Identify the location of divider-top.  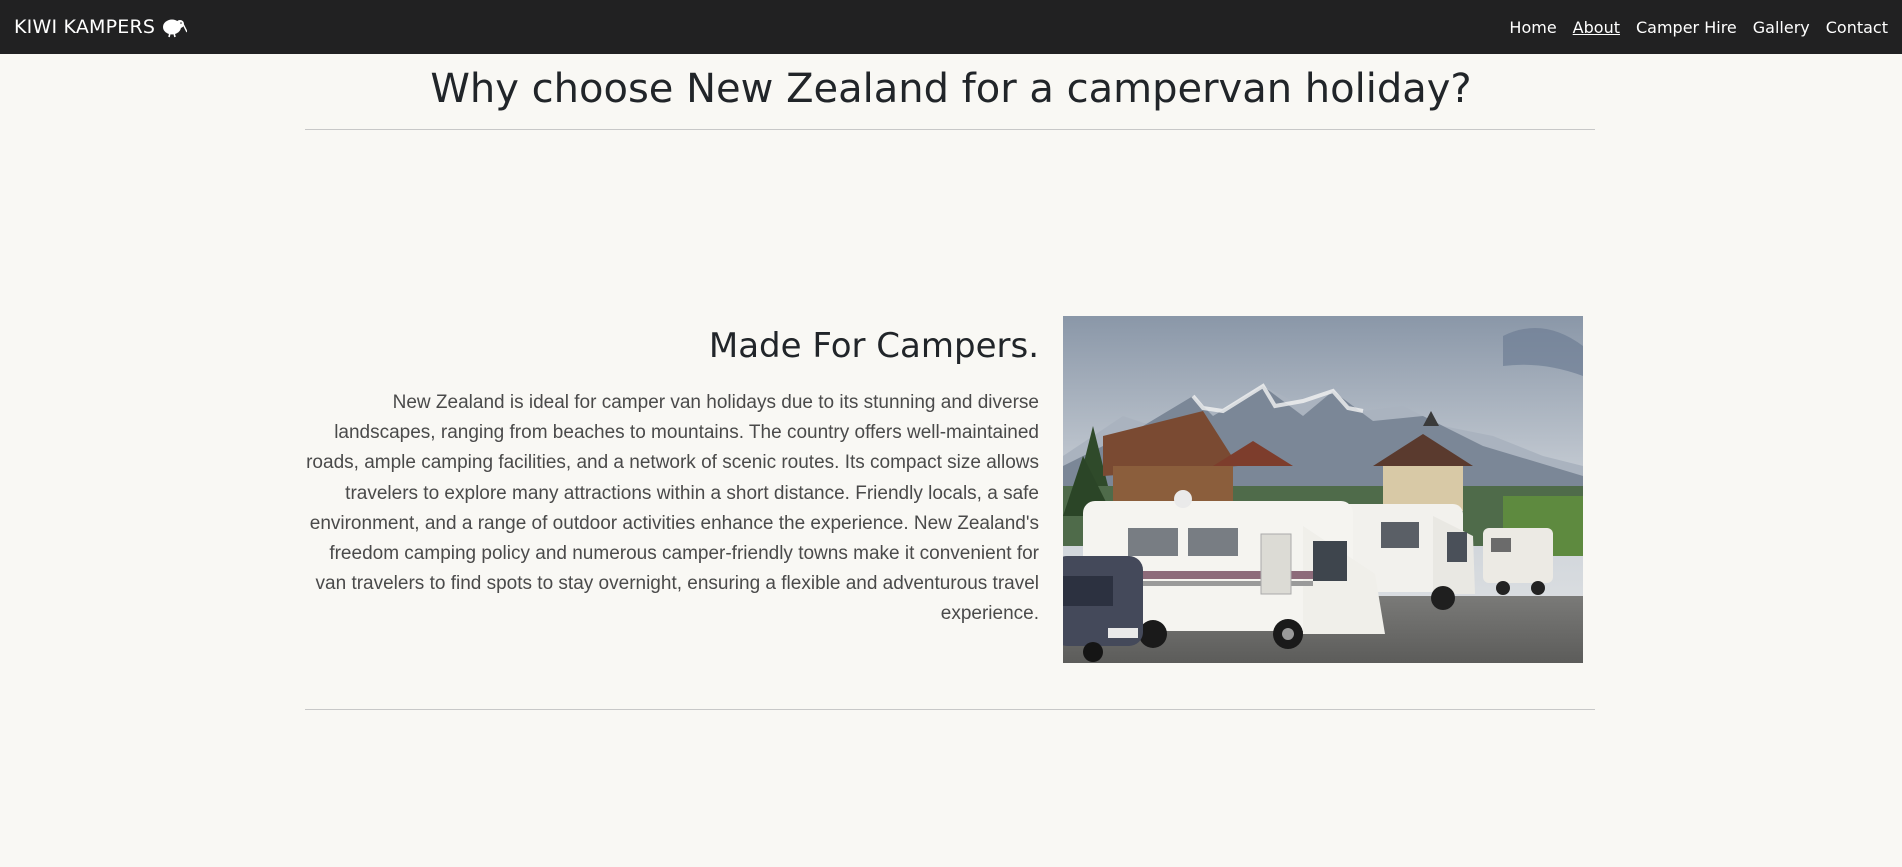
(950, 129).